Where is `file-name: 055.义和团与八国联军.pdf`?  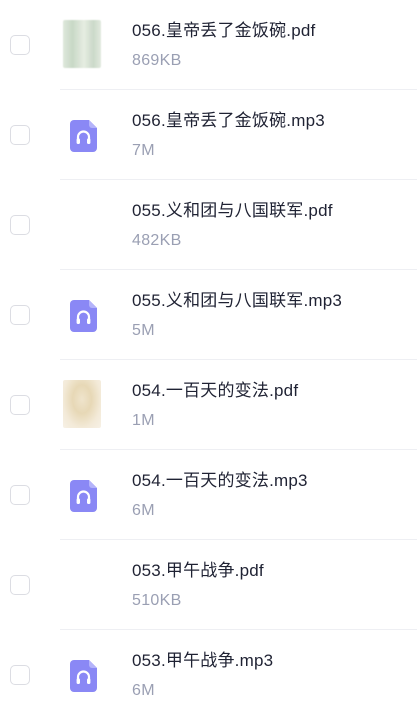
file-name: 055.义和团与八国联军.pdf is located at coordinates (232, 210).